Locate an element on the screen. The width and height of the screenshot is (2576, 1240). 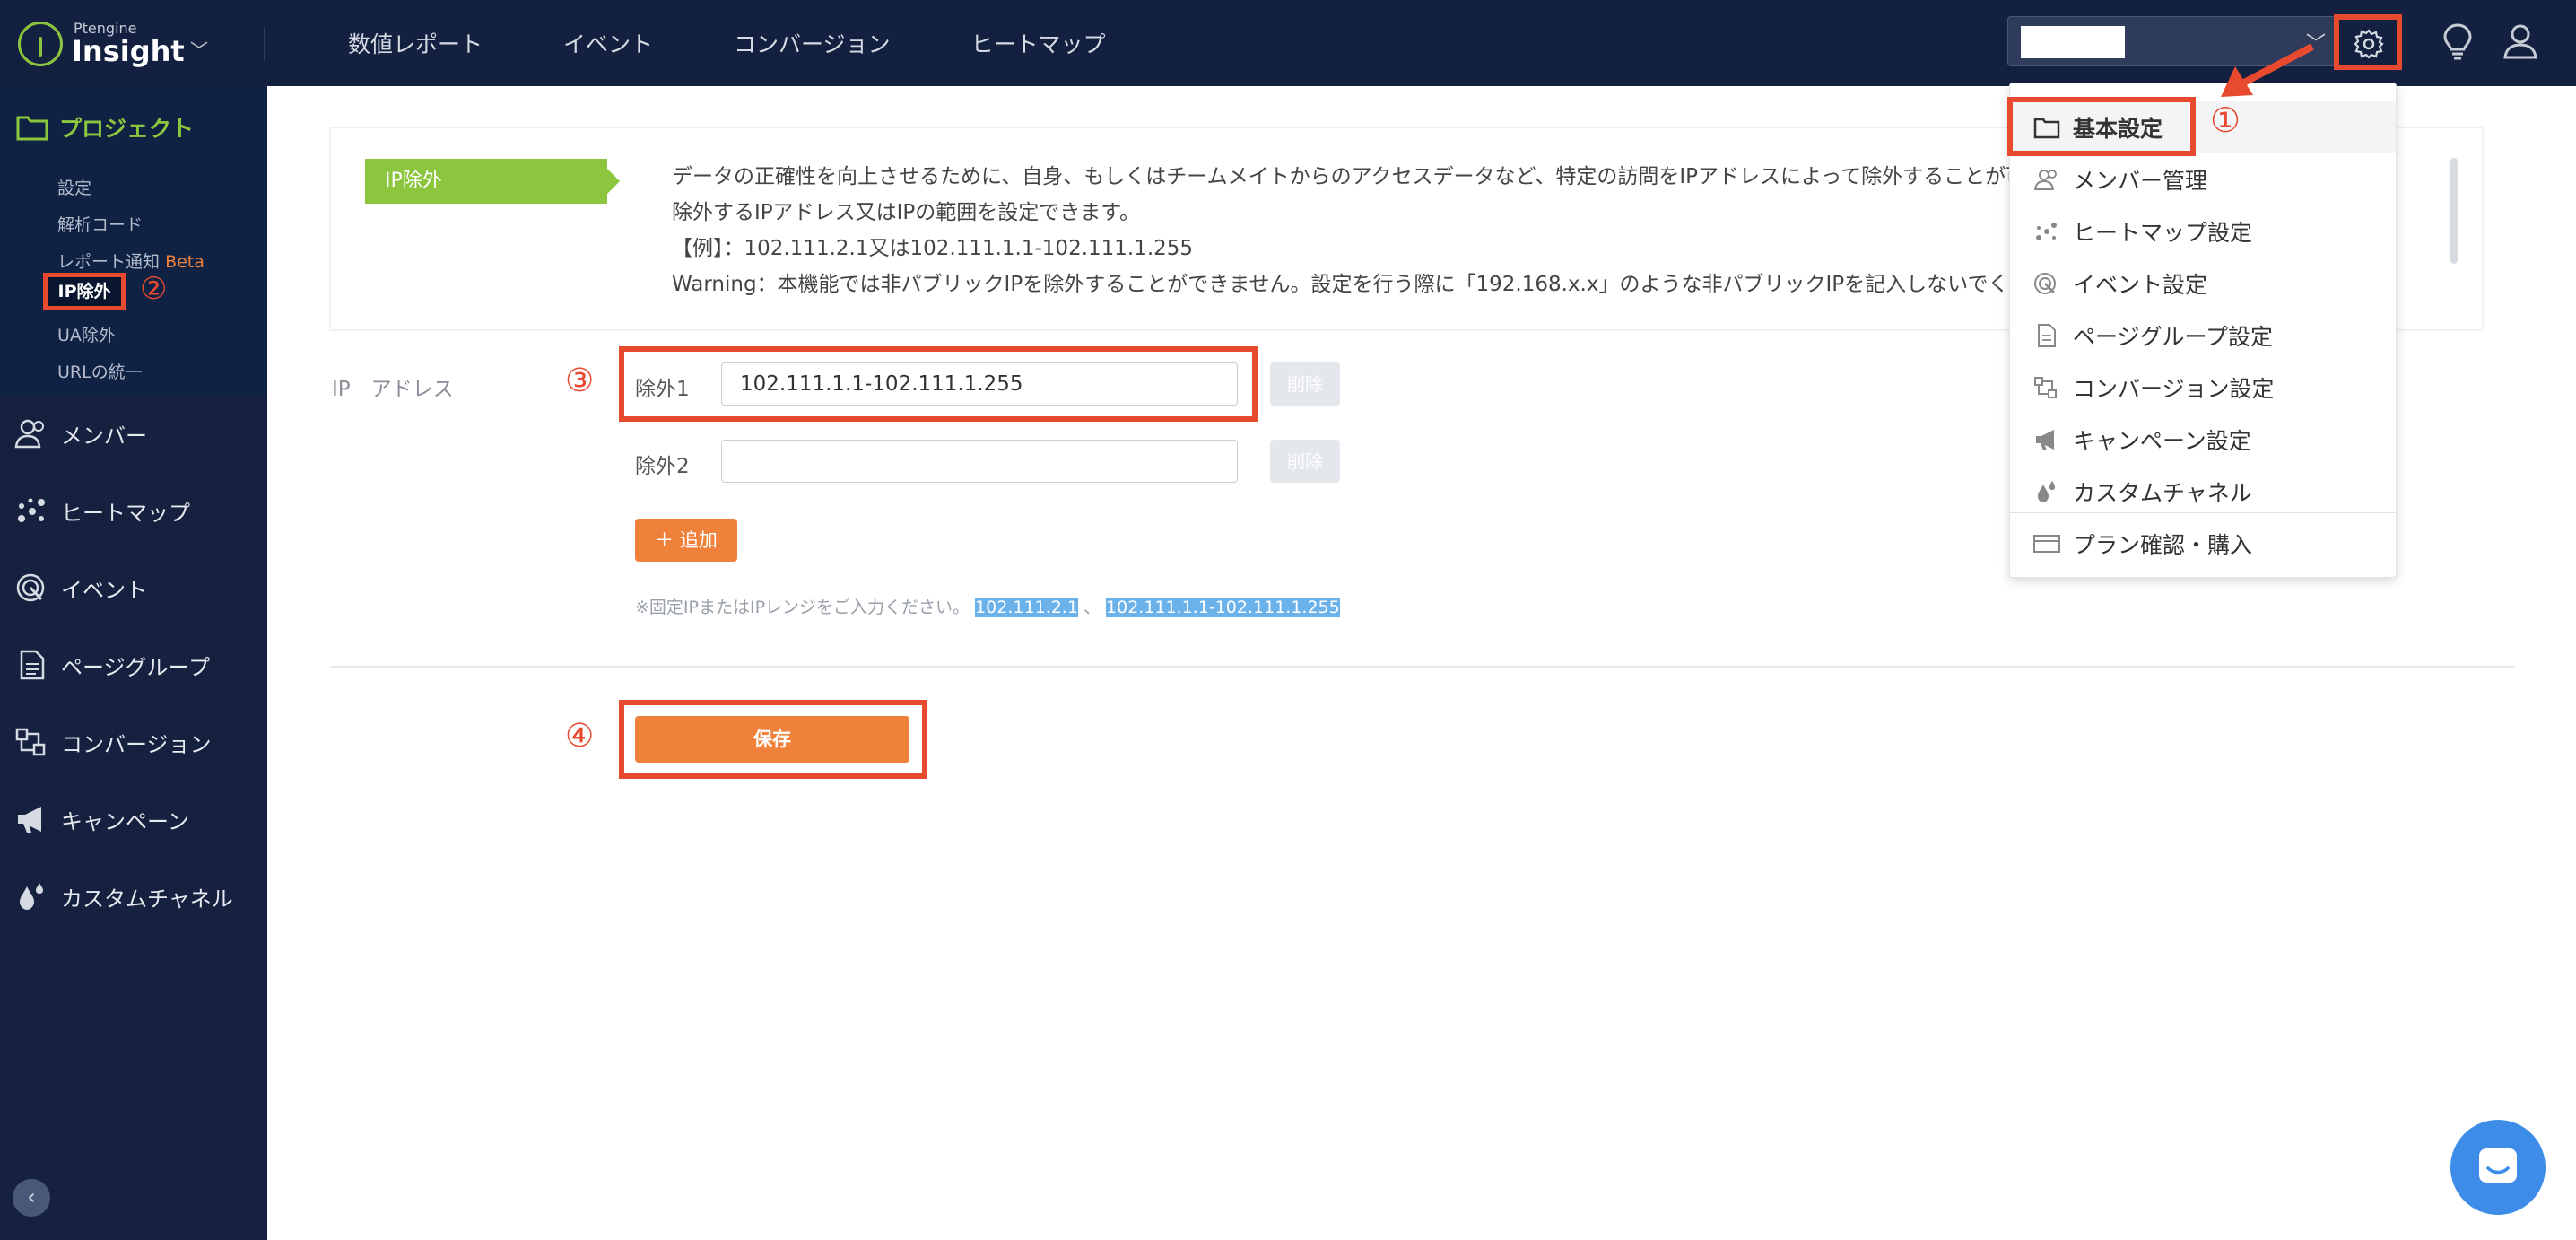
sidebar-sub-ua-exclusion: UA除外 is located at coordinates (131, 336).